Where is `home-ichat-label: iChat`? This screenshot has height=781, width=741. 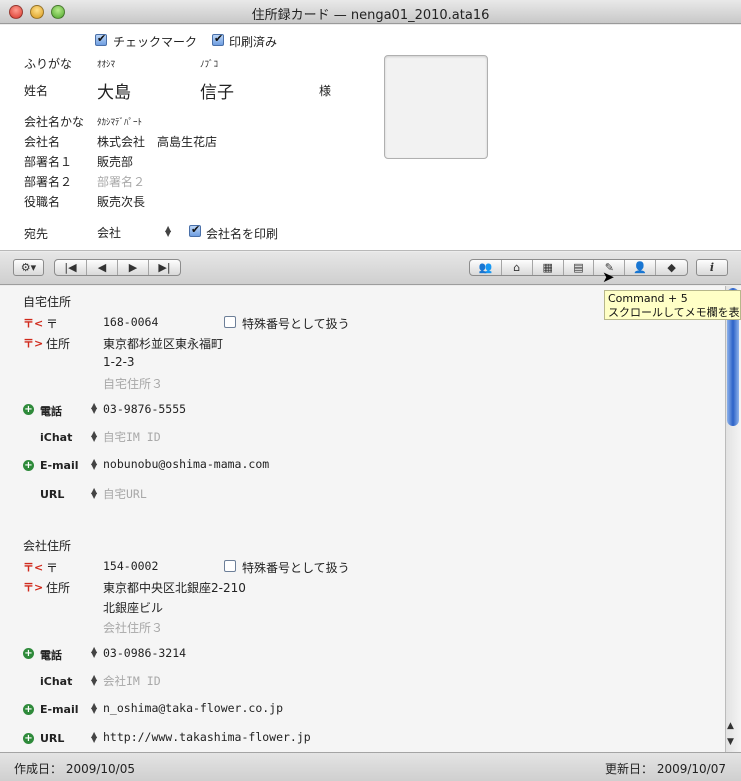 home-ichat-label: iChat is located at coordinates (56, 437).